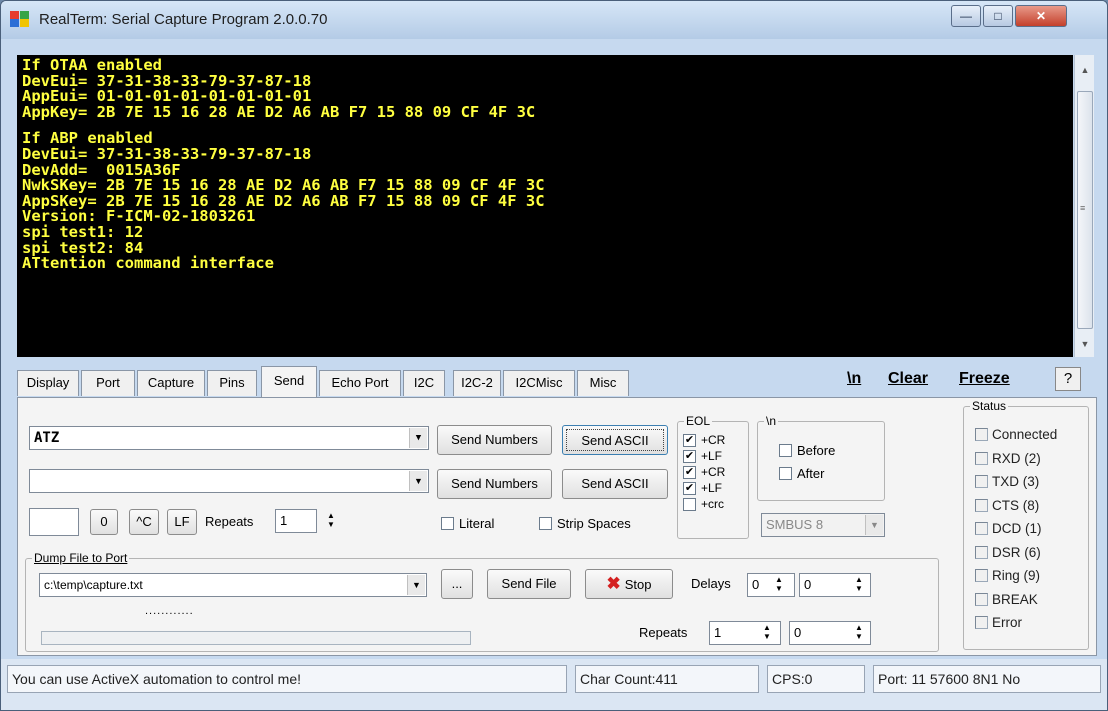 This screenshot has height=711, width=1108. Describe the element at coordinates (854, 379) in the screenshot. I see `newline-button: \n` at that location.